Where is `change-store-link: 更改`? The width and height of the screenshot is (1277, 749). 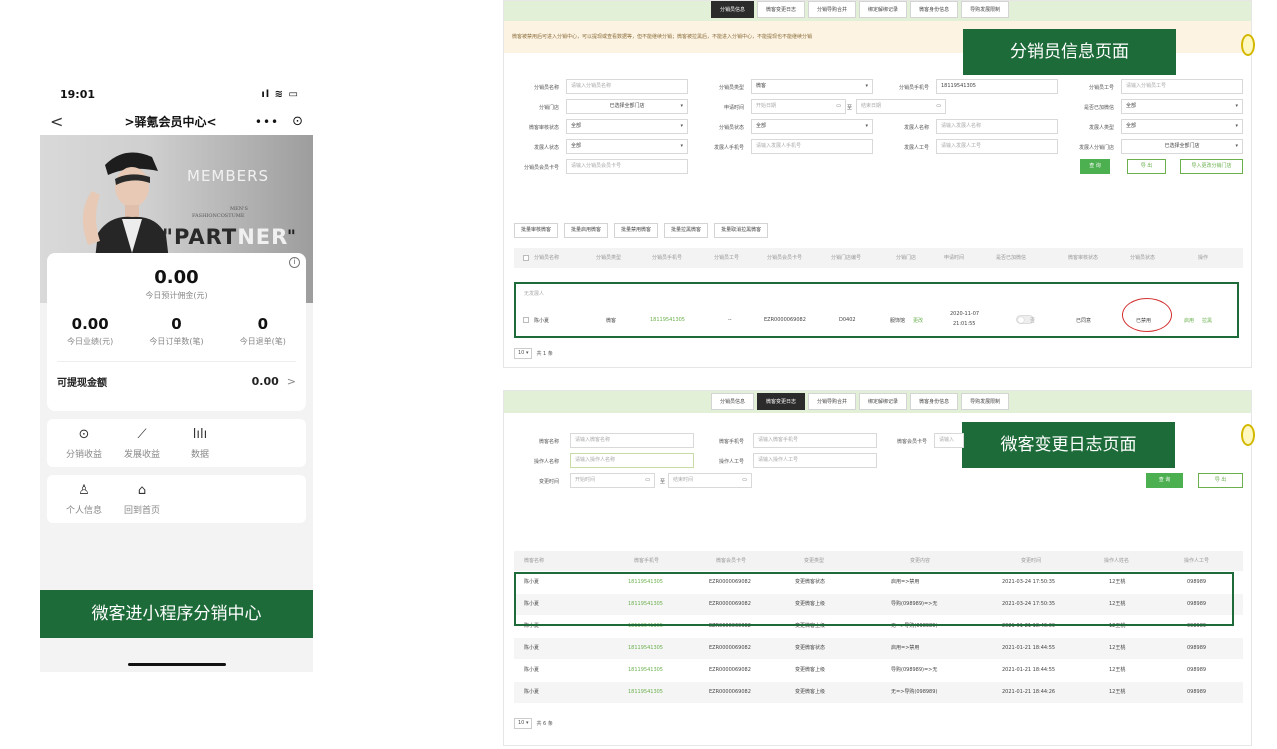 change-store-link: 更改 is located at coordinates (918, 320).